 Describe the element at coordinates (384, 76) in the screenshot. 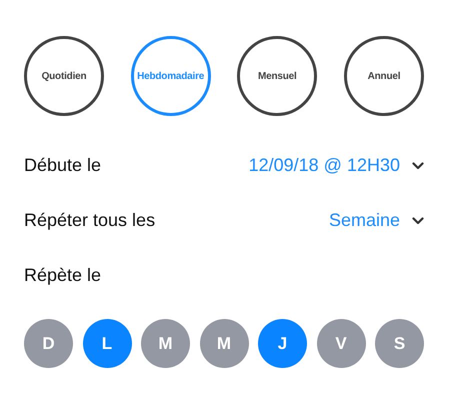

I see `frequency-option: Annuel` at that location.